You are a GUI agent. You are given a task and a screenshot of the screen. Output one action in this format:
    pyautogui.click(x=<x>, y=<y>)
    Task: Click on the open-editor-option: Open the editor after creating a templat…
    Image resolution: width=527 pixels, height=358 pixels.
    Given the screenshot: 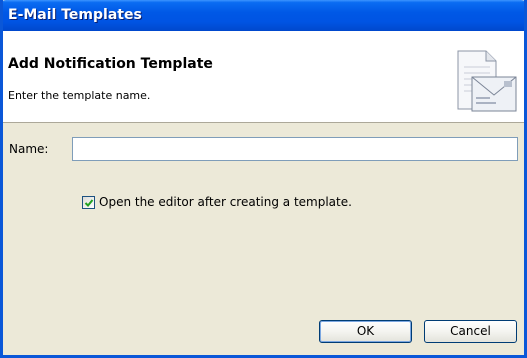 What is the action you would take?
    pyautogui.click(x=217, y=202)
    